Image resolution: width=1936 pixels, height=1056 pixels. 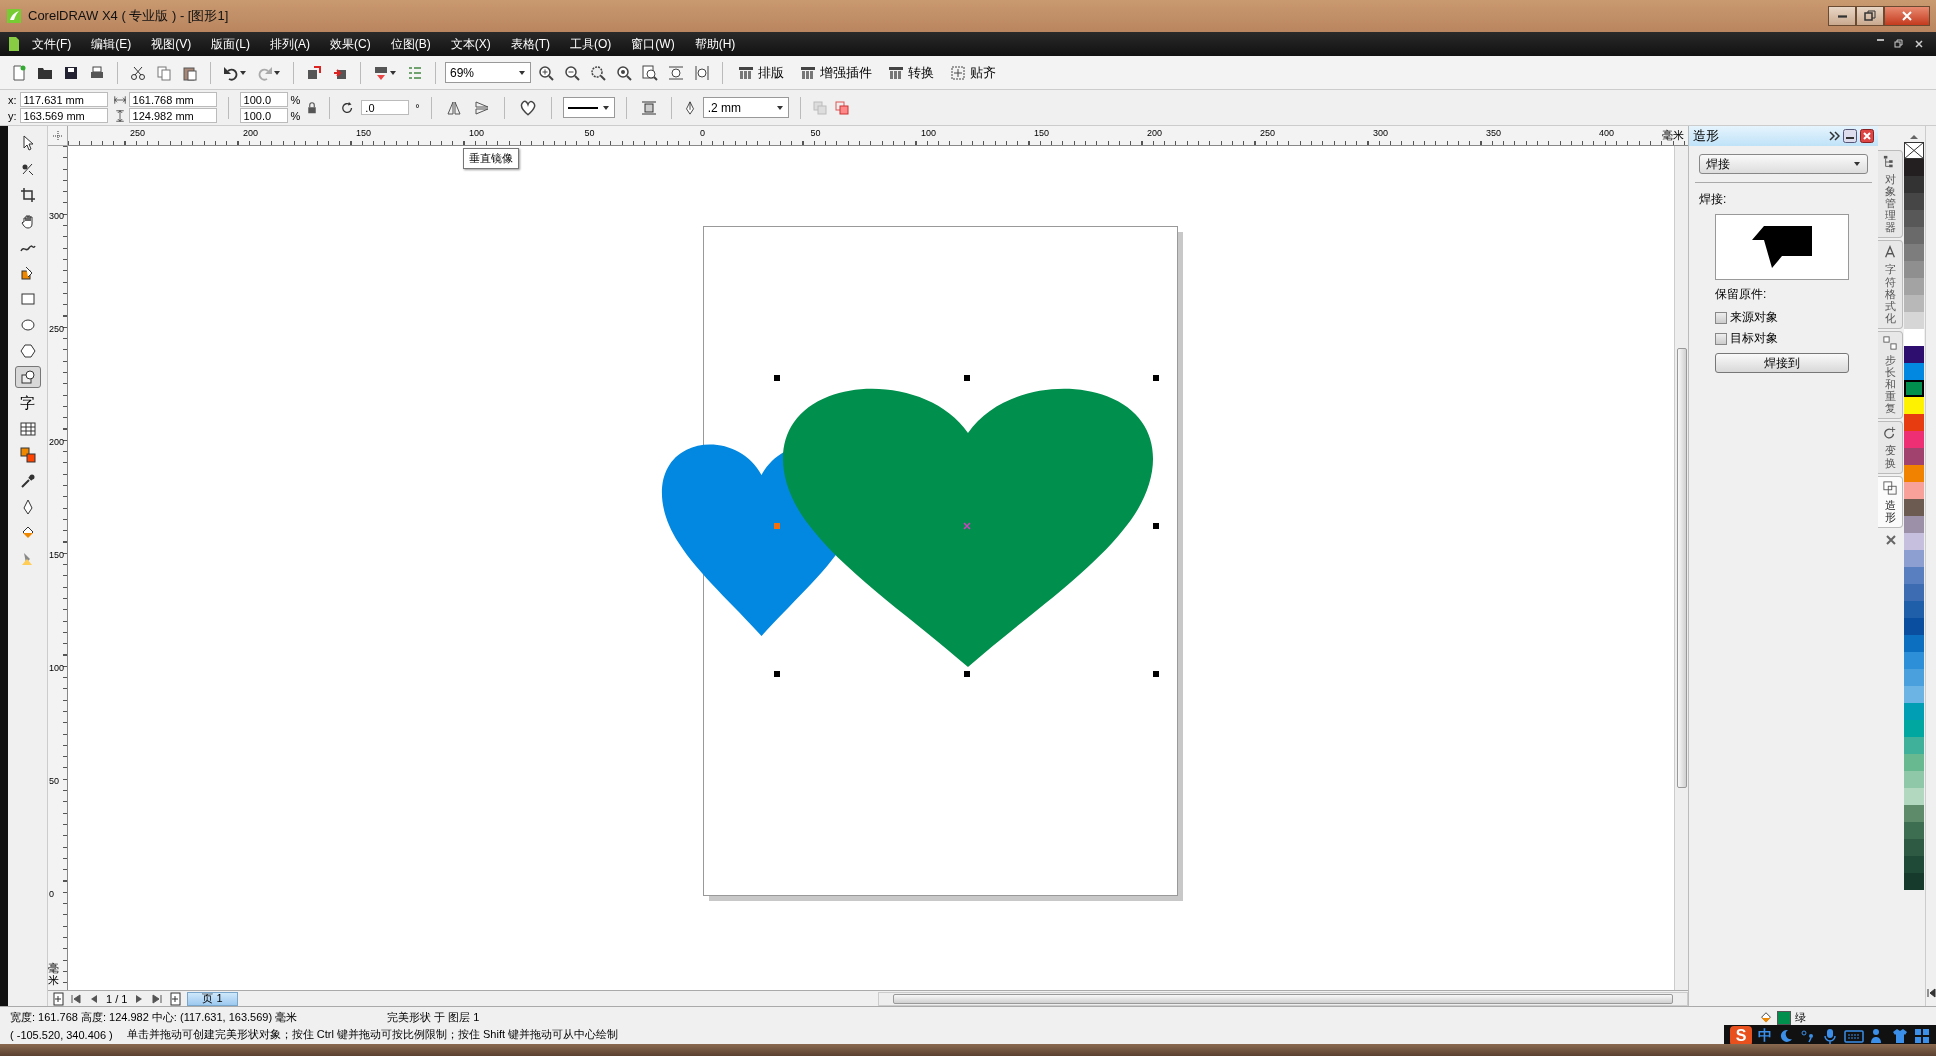 I want to click on x-label: x:, so click(x=12, y=99).